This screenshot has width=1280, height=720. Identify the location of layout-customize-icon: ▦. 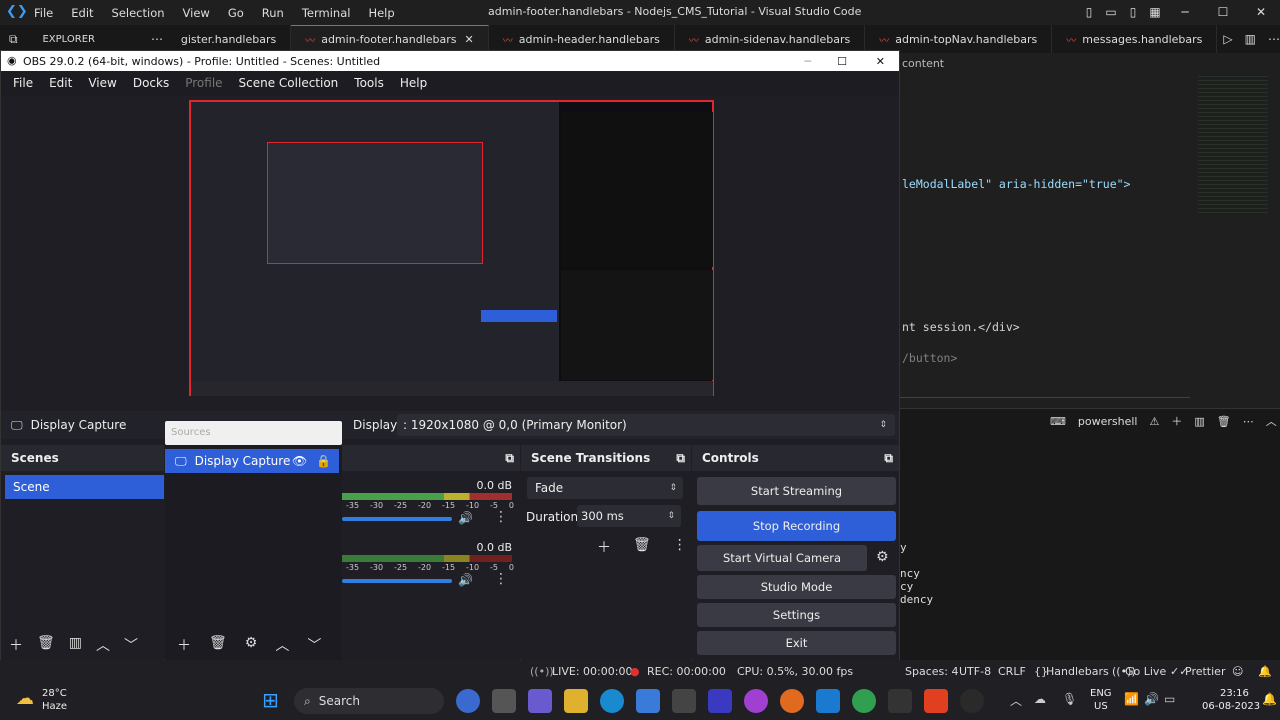
(1155, 12).